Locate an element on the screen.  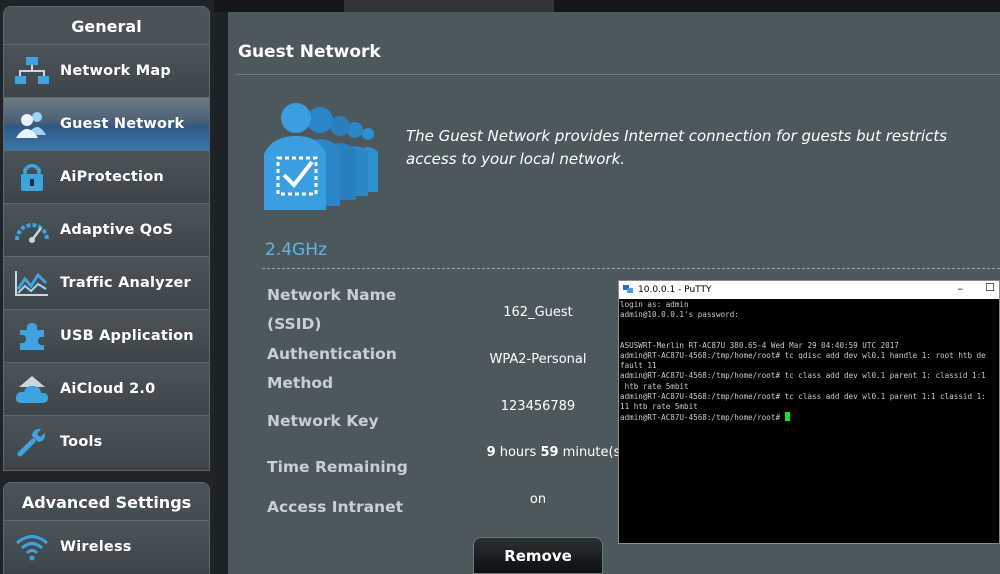
sidebar-item-tools: Tools is located at coordinates (106, 441).